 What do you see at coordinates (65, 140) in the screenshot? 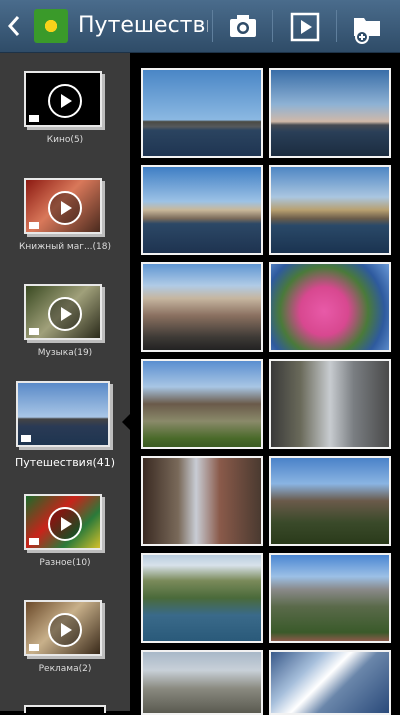
I see `album-label: Кино(5)` at bounding box center [65, 140].